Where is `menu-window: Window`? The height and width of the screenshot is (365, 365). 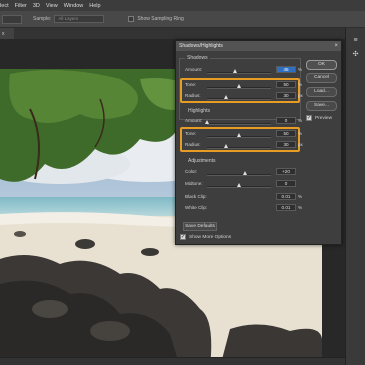 menu-window: Window is located at coordinates (74, 6).